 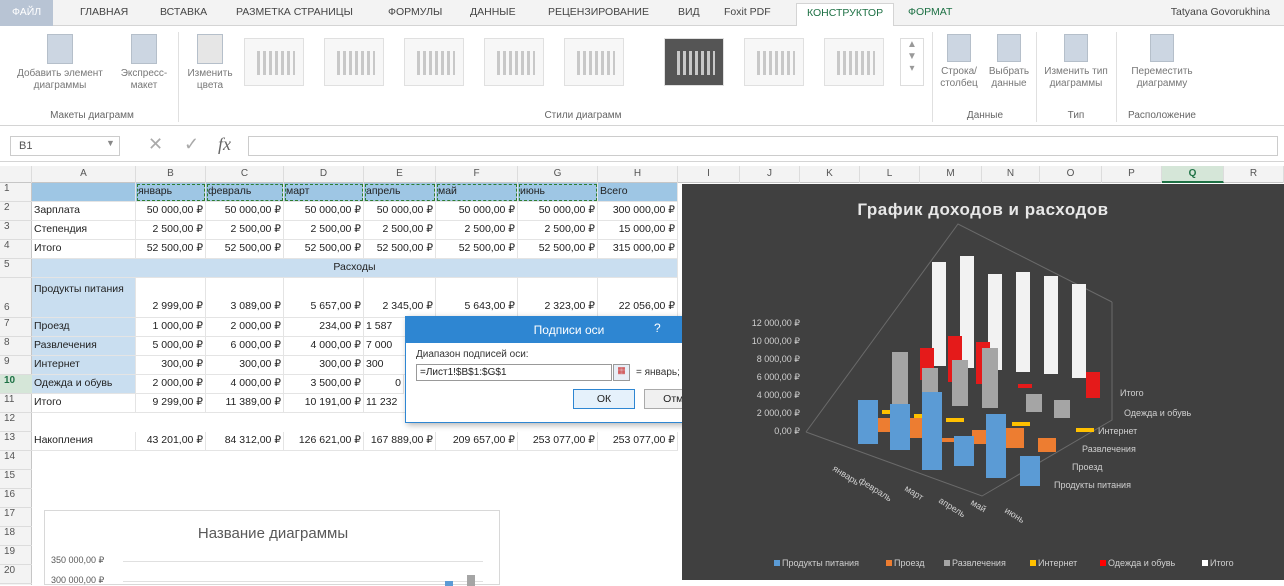 What do you see at coordinates (1071, 174) in the screenshot?
I see `column-header-o: O` at bounding box center [1071, 174].